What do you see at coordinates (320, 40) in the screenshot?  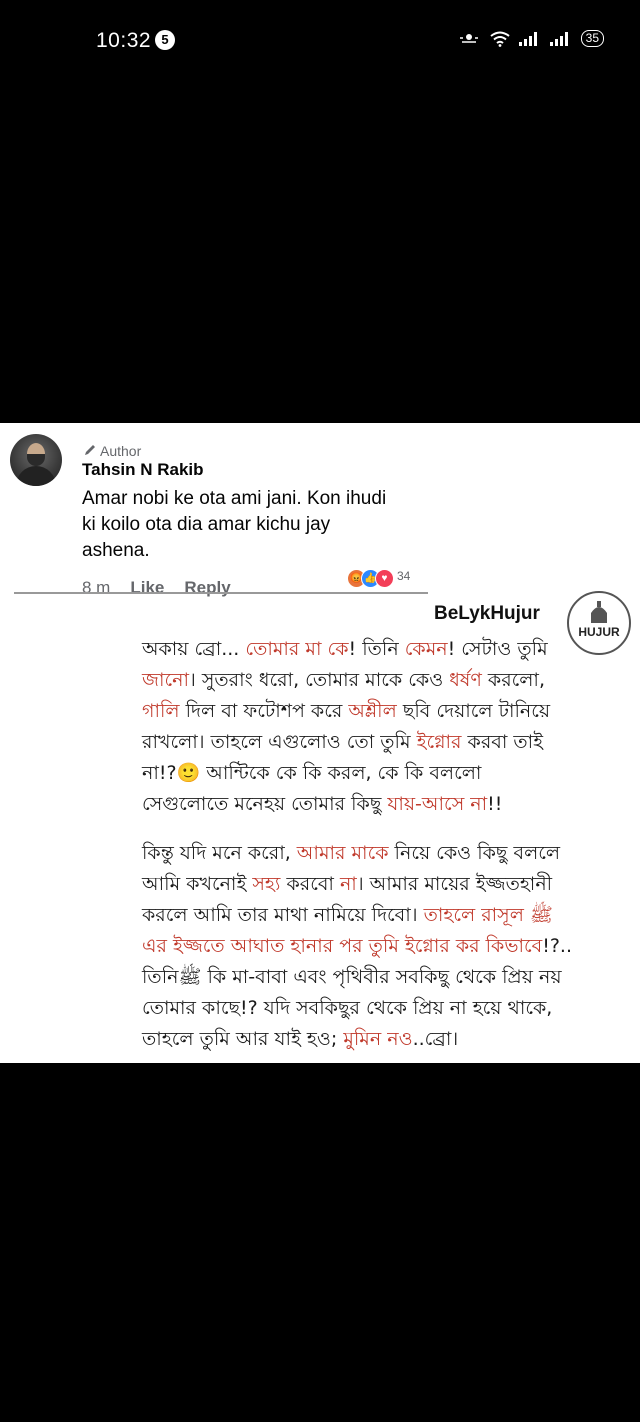 I see `status-bar: 10:32 5 35` at bounding box center [320, 40].